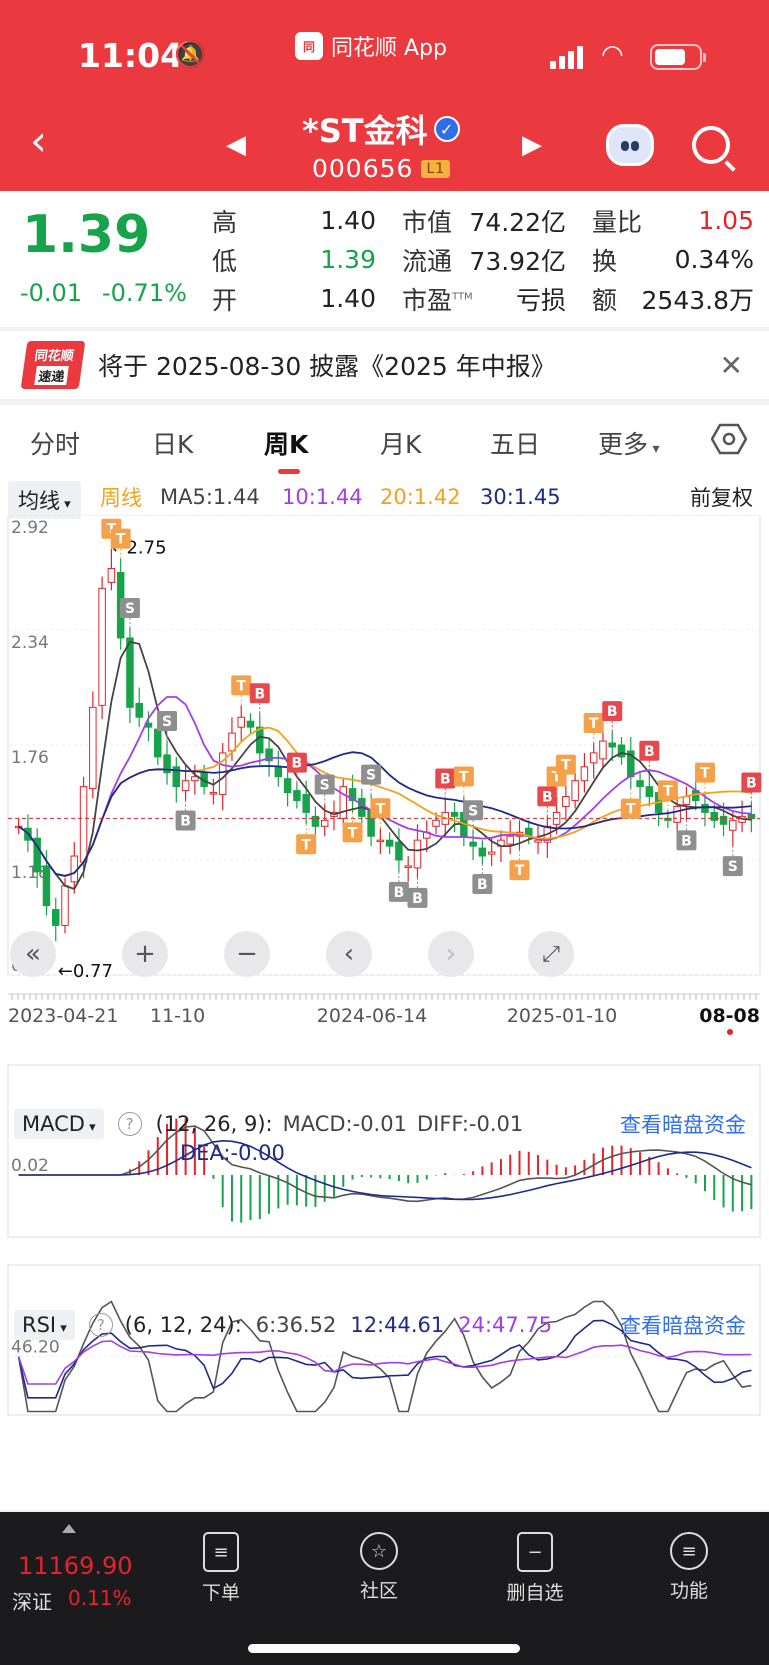 This screenshot has height=1665, width=769. I want to click on notice-banner: 同花顺 速递 将于 2025-08-30 披露《2025 年中报》 ✕, so click(384, 365).